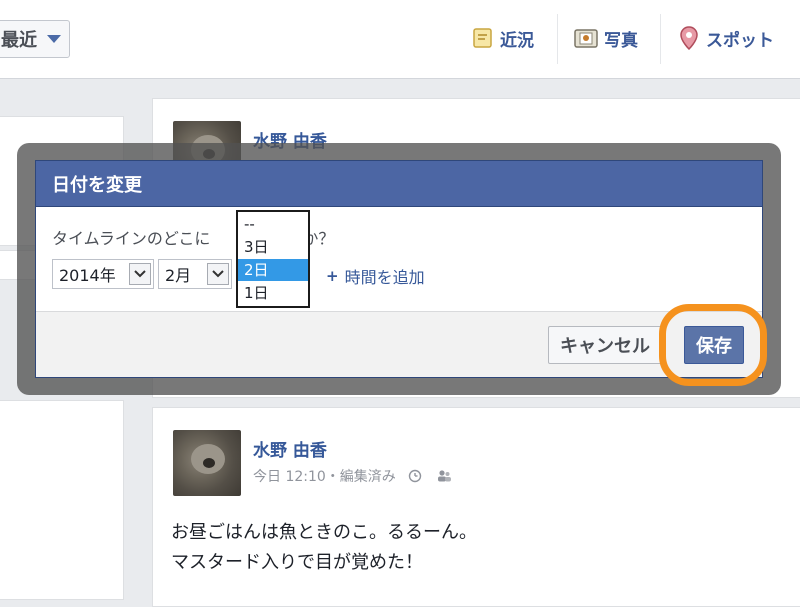  I want to click on post-text-line: マスタード入りで目が覚めた！, so click(297, 562).